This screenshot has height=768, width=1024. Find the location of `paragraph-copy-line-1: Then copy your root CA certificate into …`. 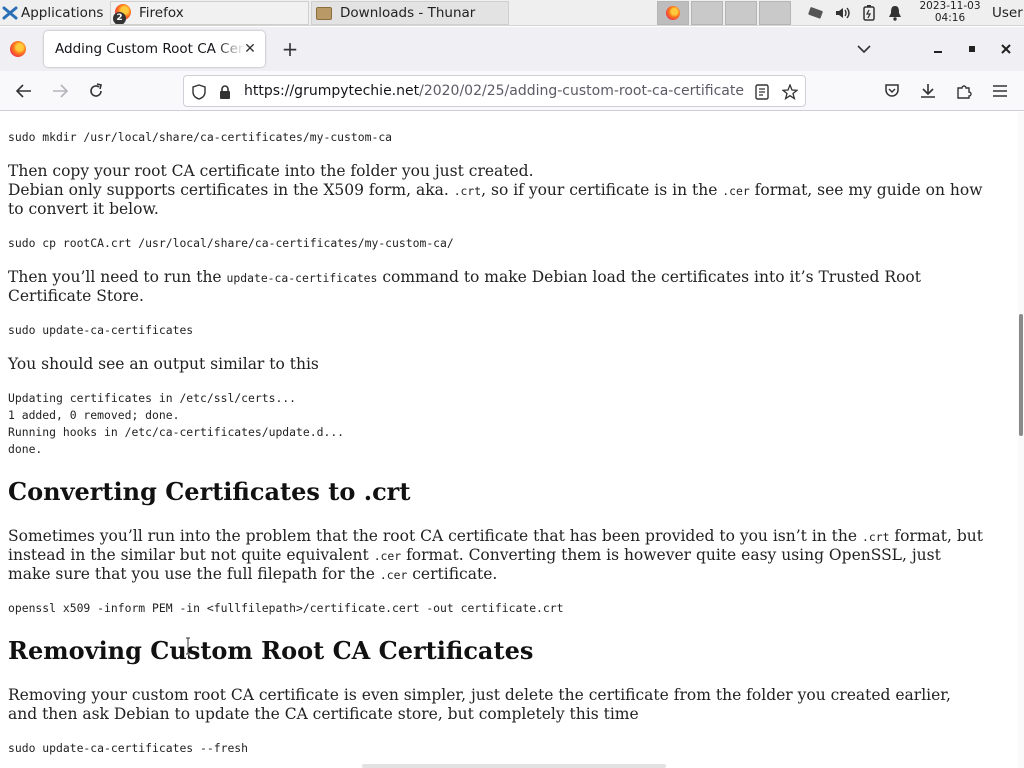

paragraph-copy-line-1: Then copy your root CA certificate into … is located at coordinates (271, 171).